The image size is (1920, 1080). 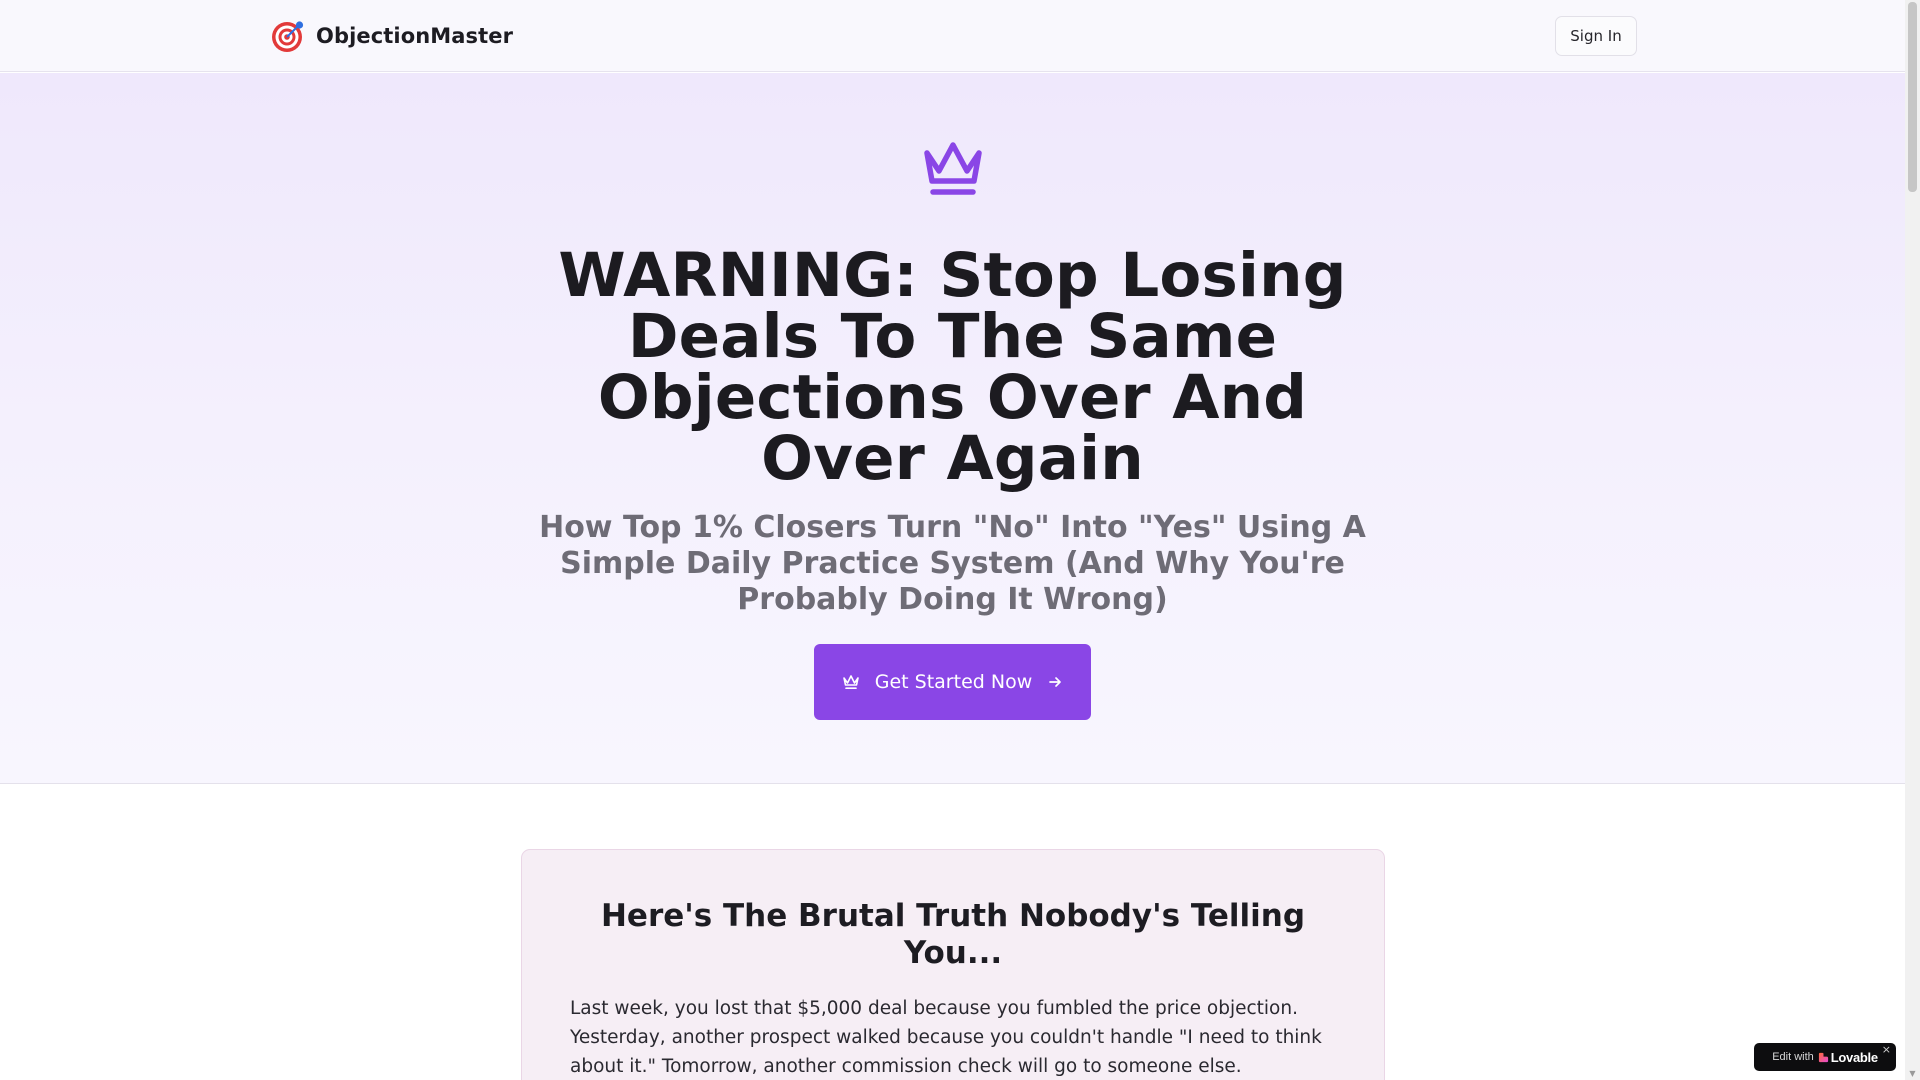 I want to click on close-icon: ×, so click(x=1886, y=1049).